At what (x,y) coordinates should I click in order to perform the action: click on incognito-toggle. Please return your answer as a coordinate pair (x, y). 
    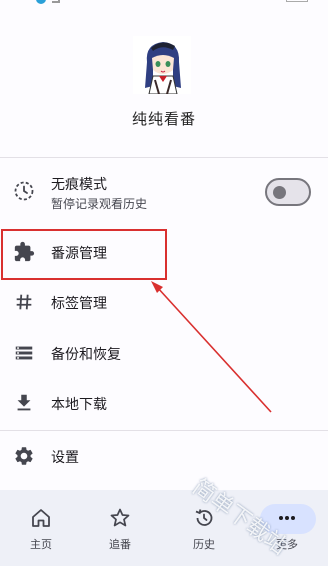
    Looking at the image, I should click on (288, 192).